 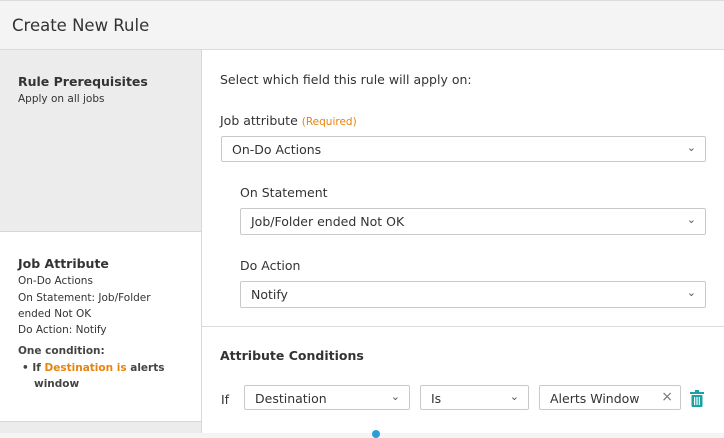 What do you see at coordinates (376, 434) in the screenshot?
I see `add-condition-icon` at bounding box center [376, 434].